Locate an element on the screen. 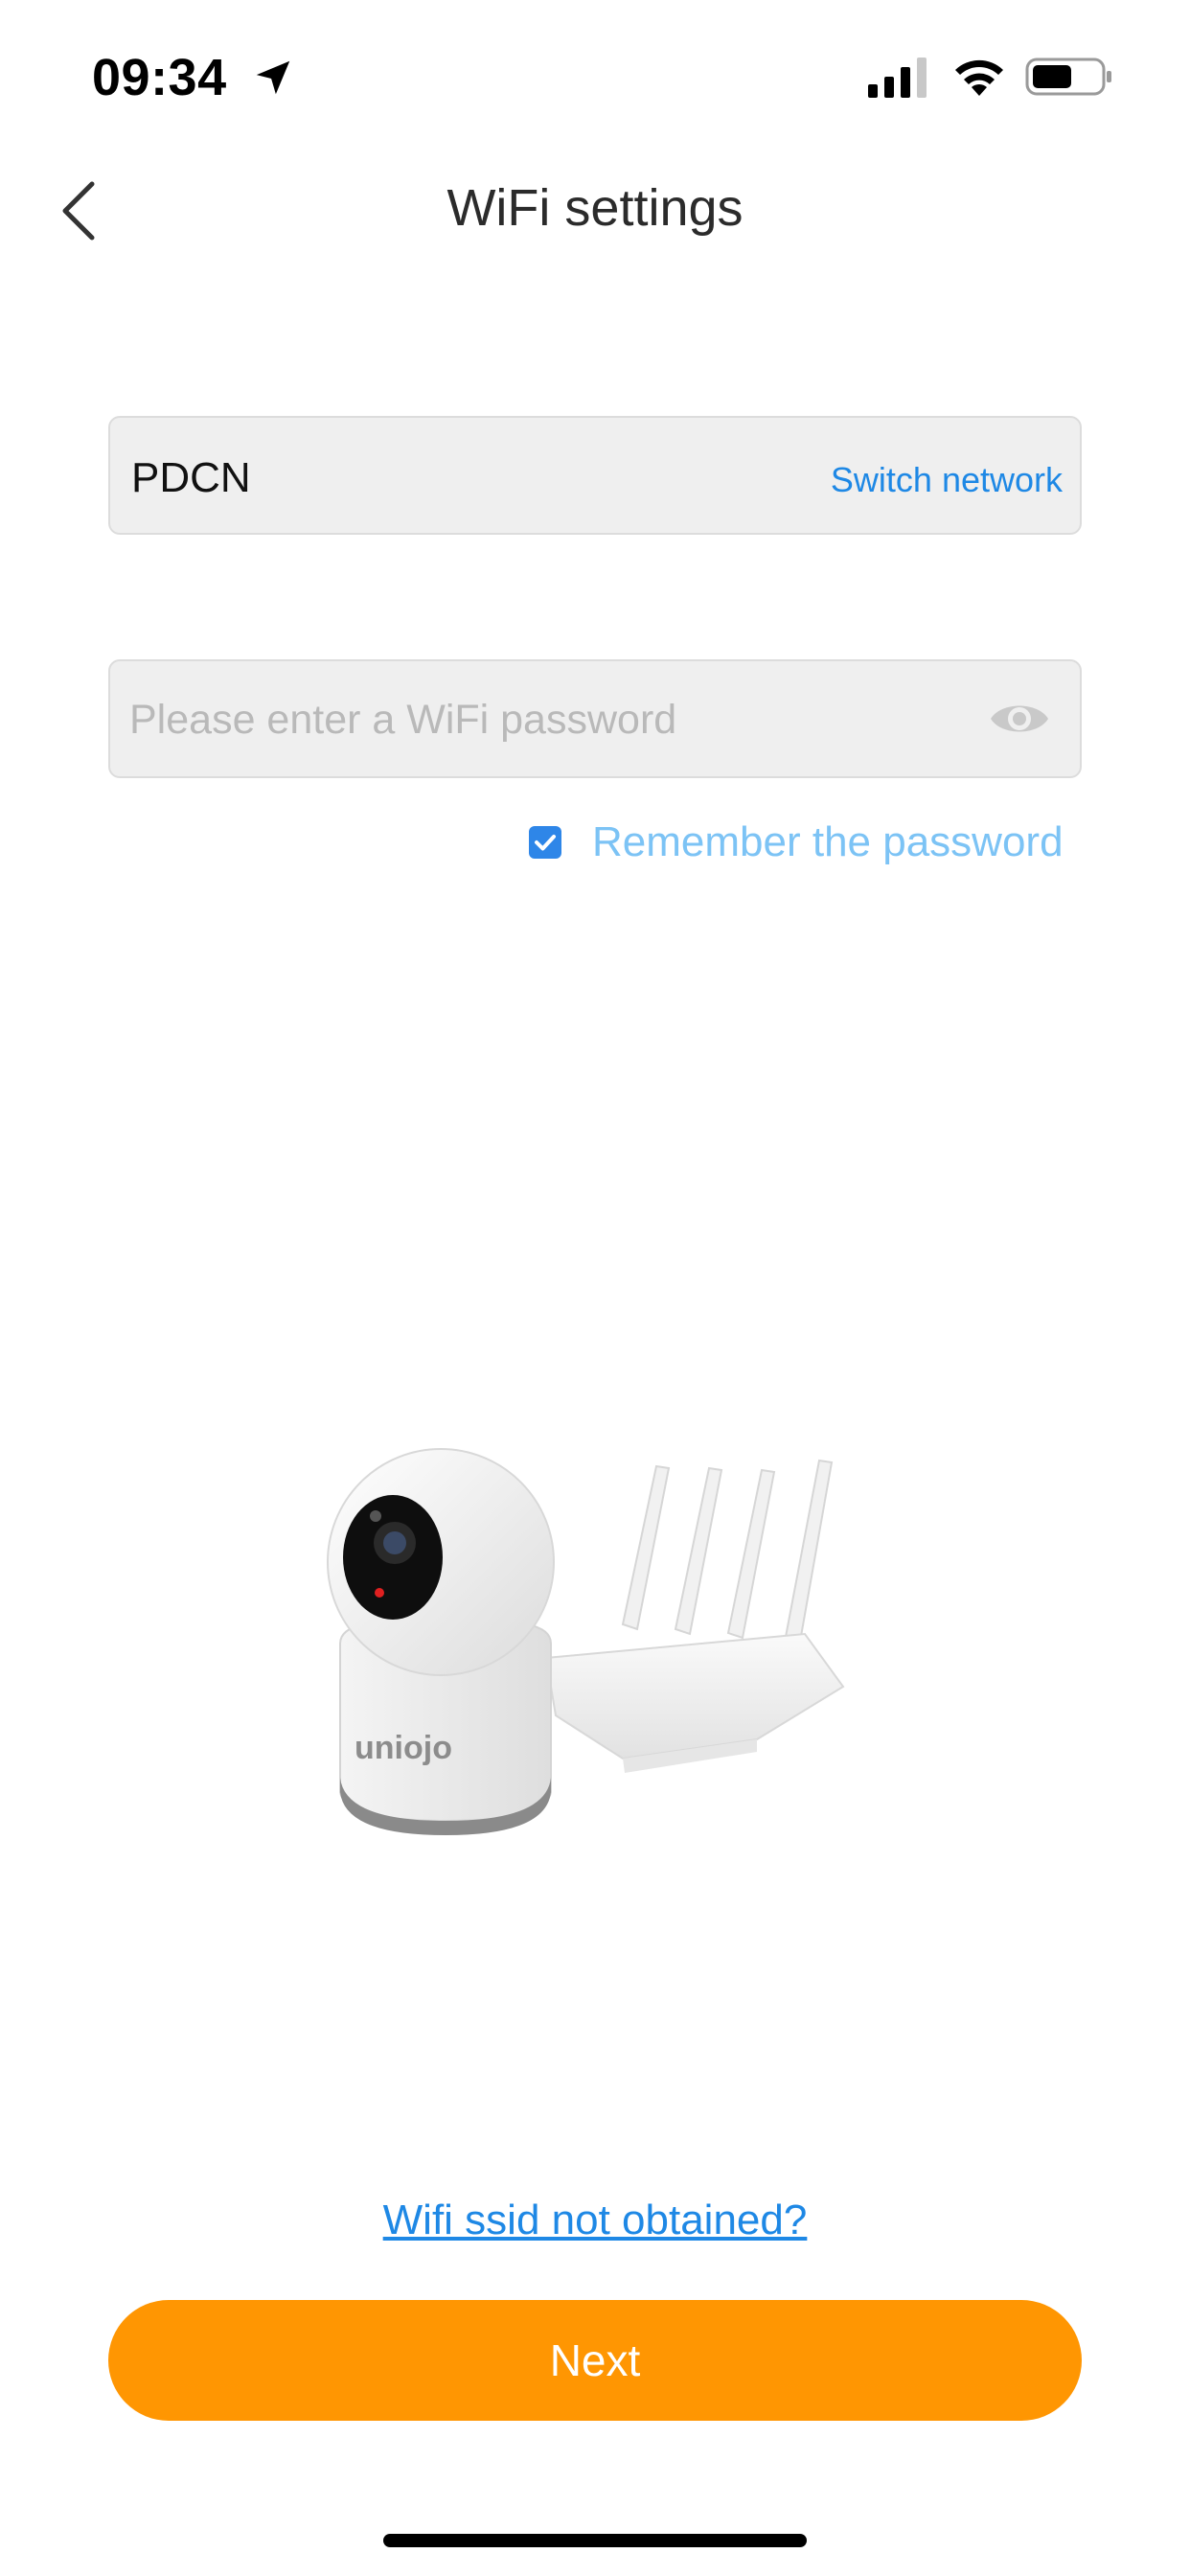 The image size is (1190, 2576). remember-password-checkbox is located at coordinates (545, 842).